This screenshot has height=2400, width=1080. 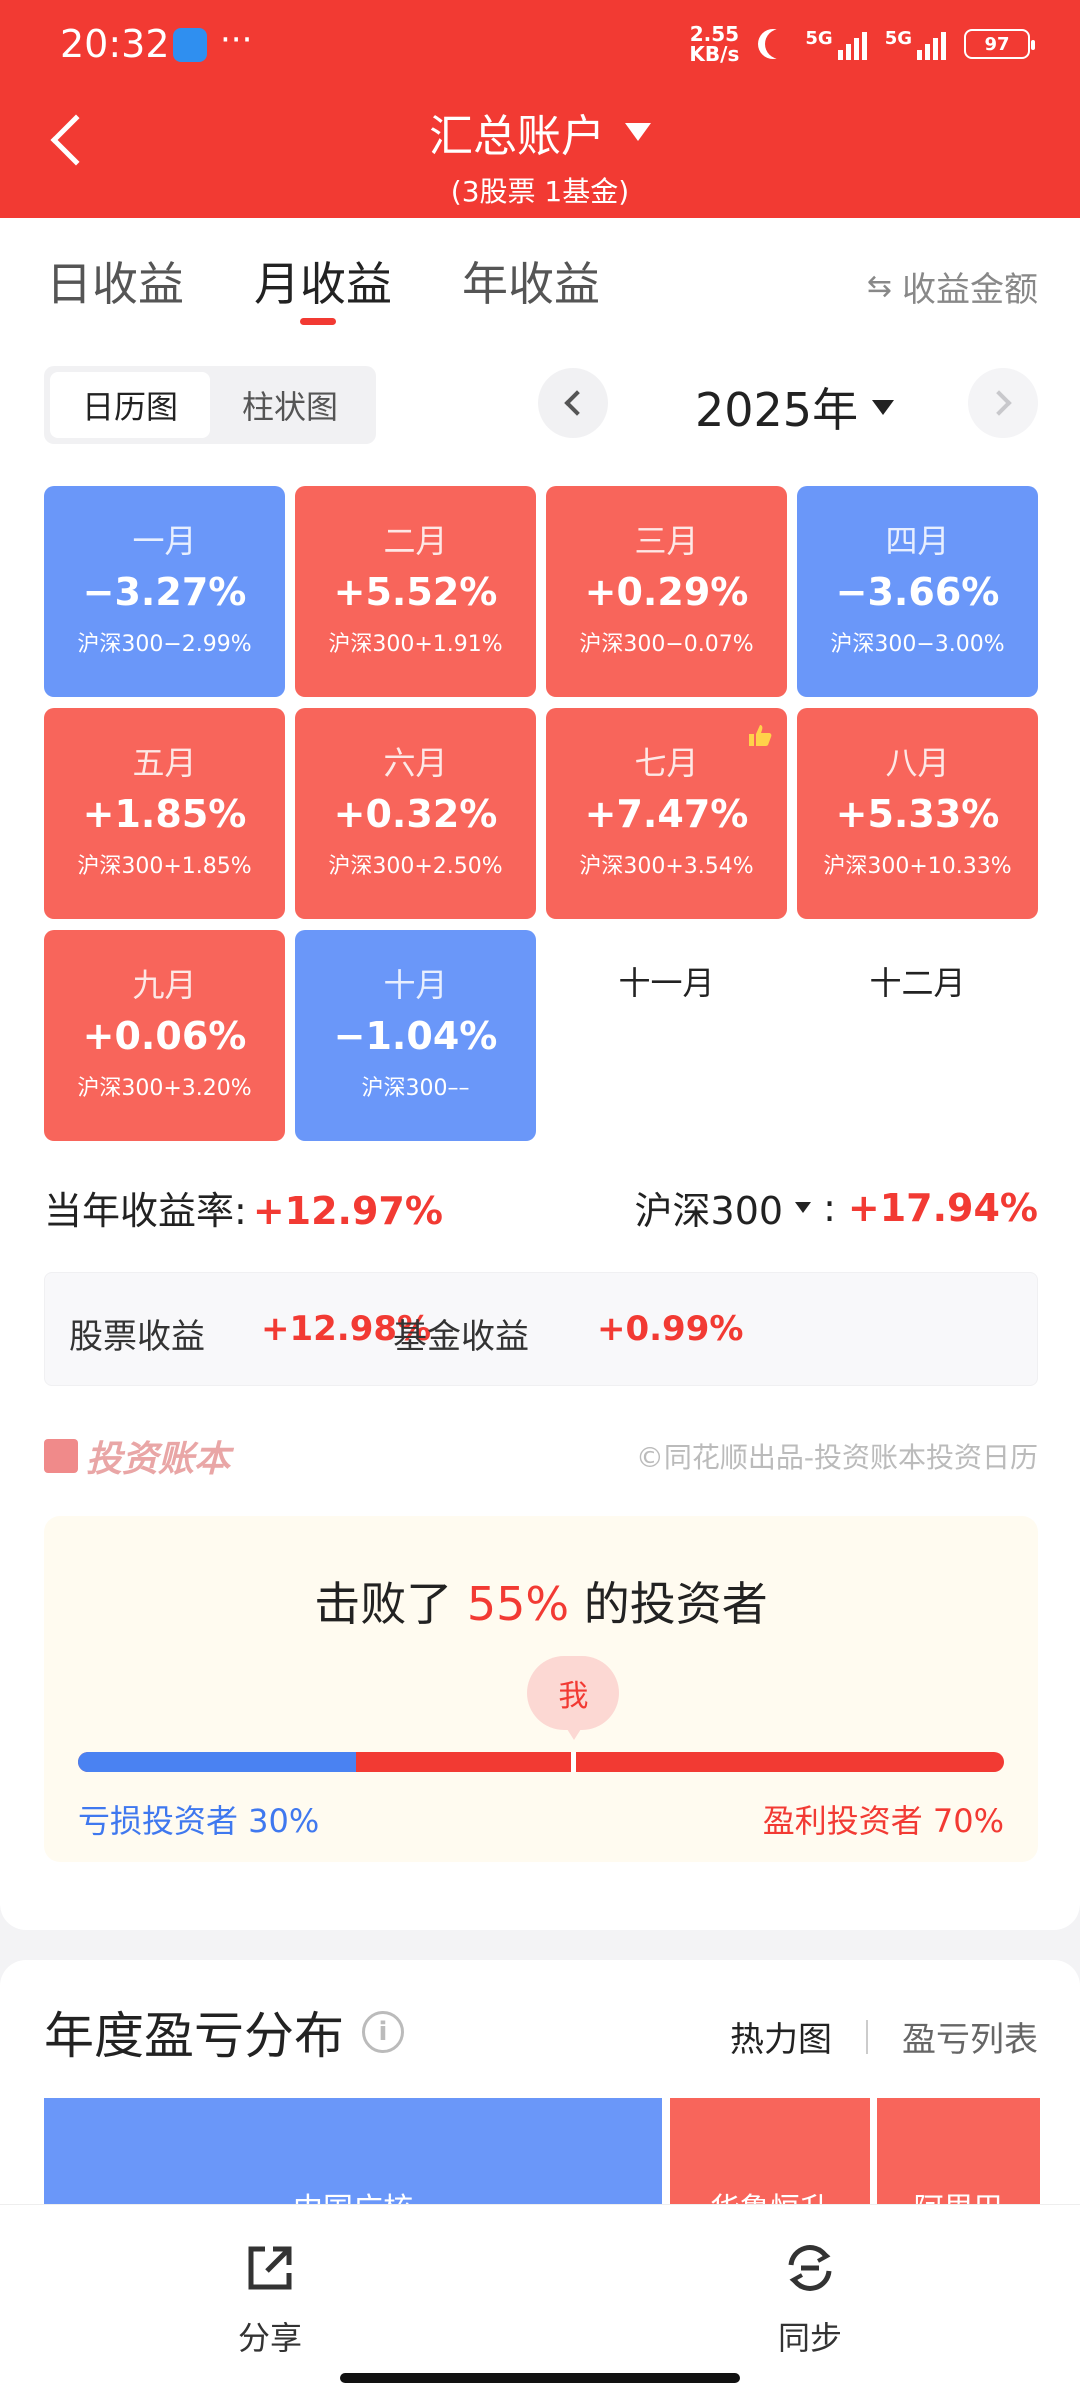 I want to click on year-selector: 2025年, so click(x=795, y=407).